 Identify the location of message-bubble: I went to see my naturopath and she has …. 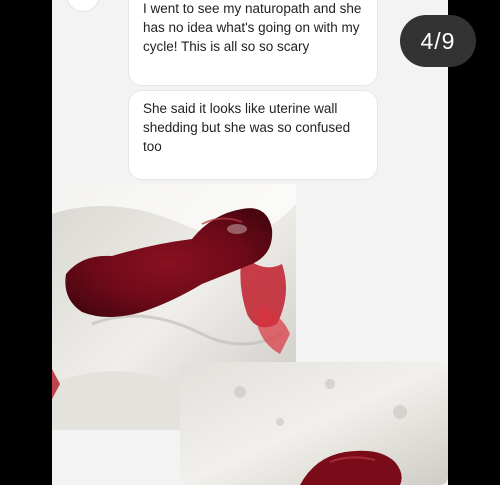
(253, 43).